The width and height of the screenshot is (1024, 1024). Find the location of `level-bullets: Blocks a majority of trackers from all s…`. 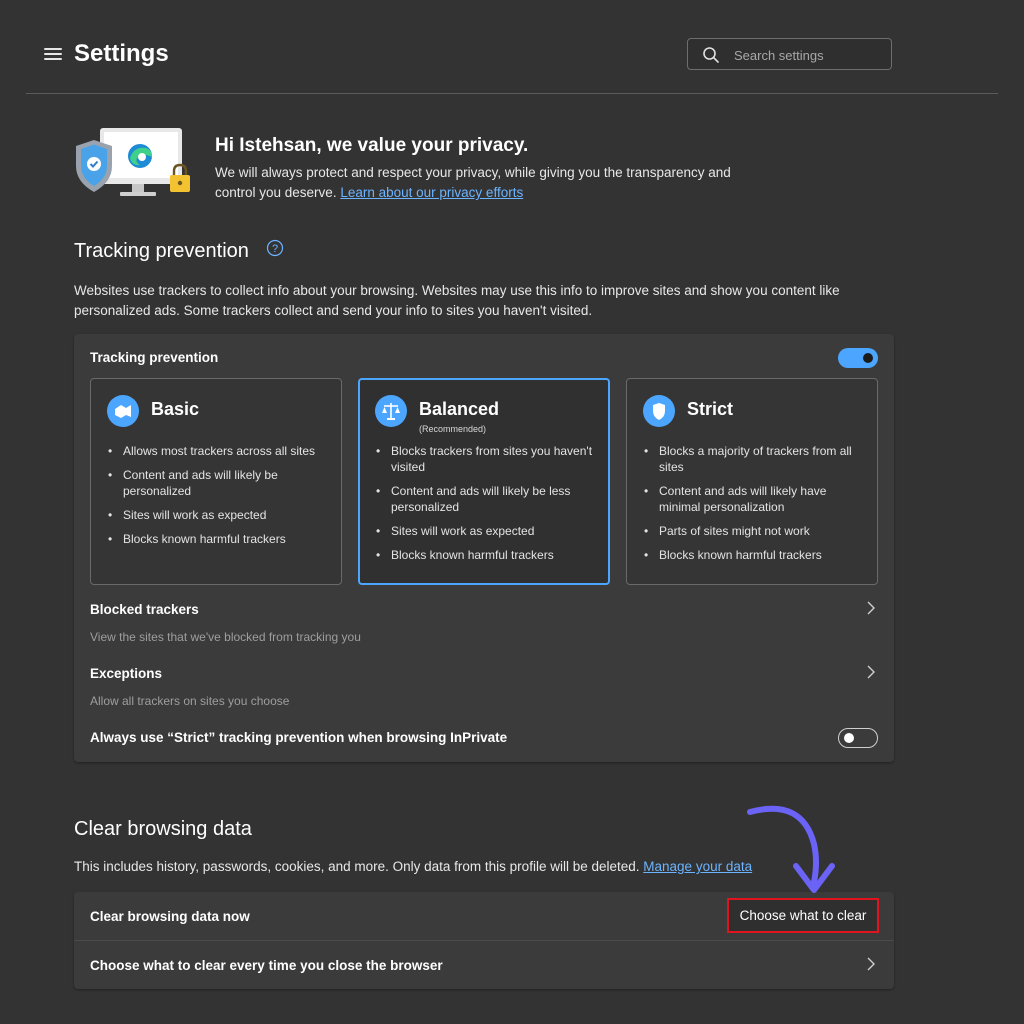

level-bullets: Blocks a majority of trackers from all s… is located at coordinates (754, 507).